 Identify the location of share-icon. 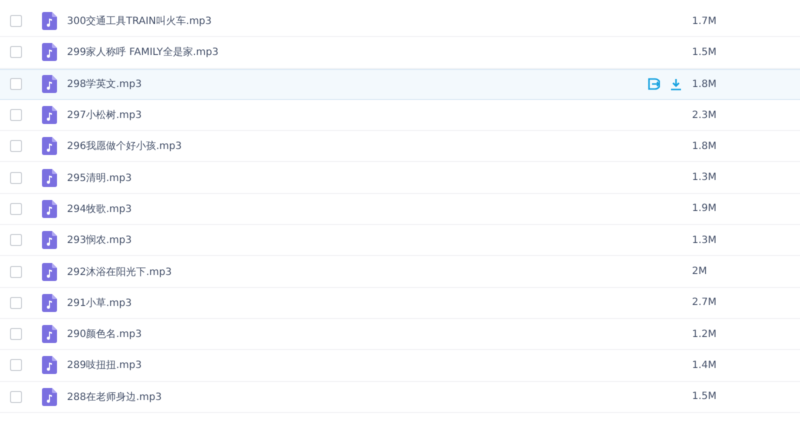
(653, 84).